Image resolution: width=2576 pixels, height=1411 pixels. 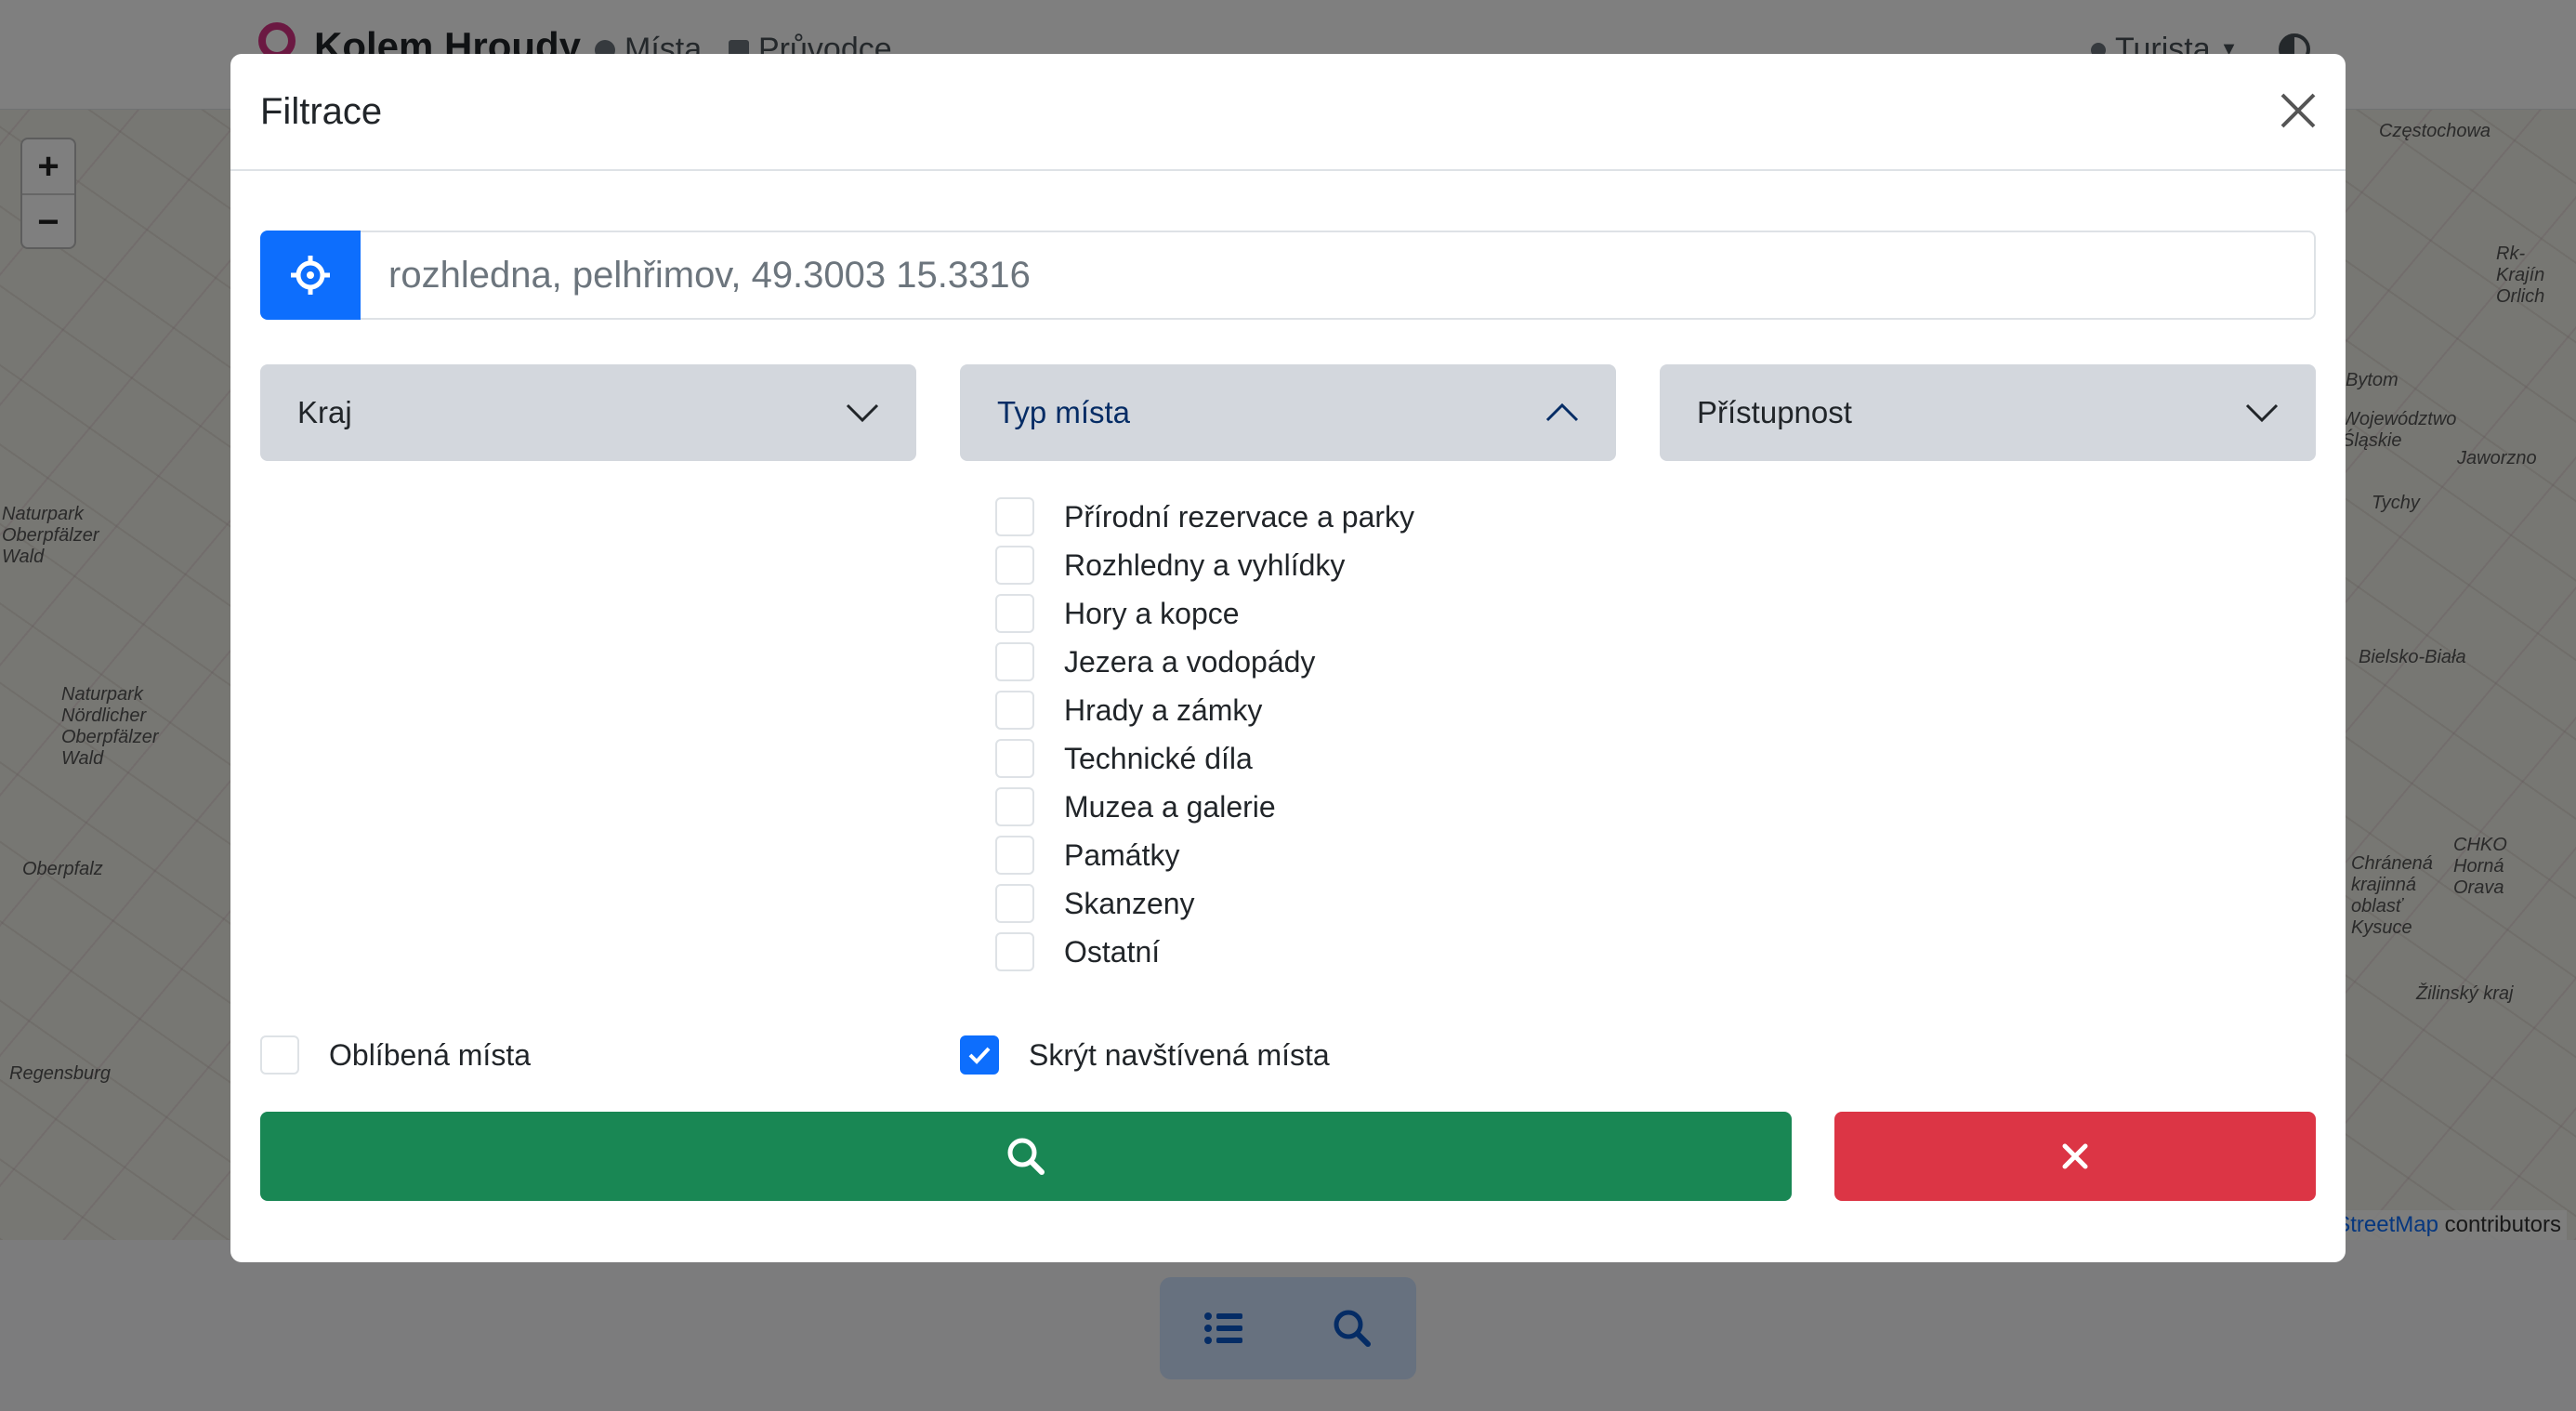 What do you see at coordinates (1190, 661) in the screenshot?
I see `option-label: Jezera a vodopády` at bounding box center [1190, 661].